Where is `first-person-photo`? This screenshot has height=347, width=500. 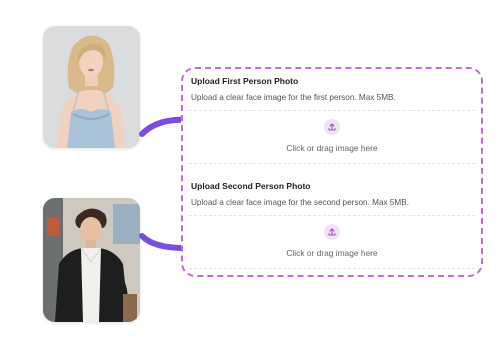 first-person-photo is located at coordinates (91, 87).